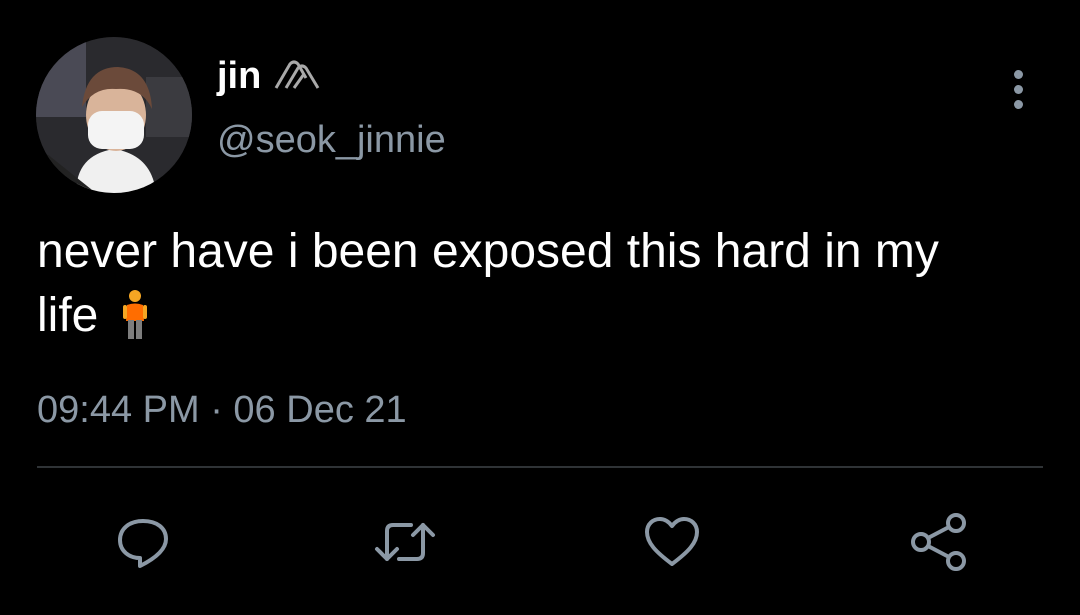 The height and width of the screenshot is (615, 1080). What do you see at coordinates (331, 140) in the screenshot?
I see `user-handle: @seok_jinnie` at bounding box center [331, 140].